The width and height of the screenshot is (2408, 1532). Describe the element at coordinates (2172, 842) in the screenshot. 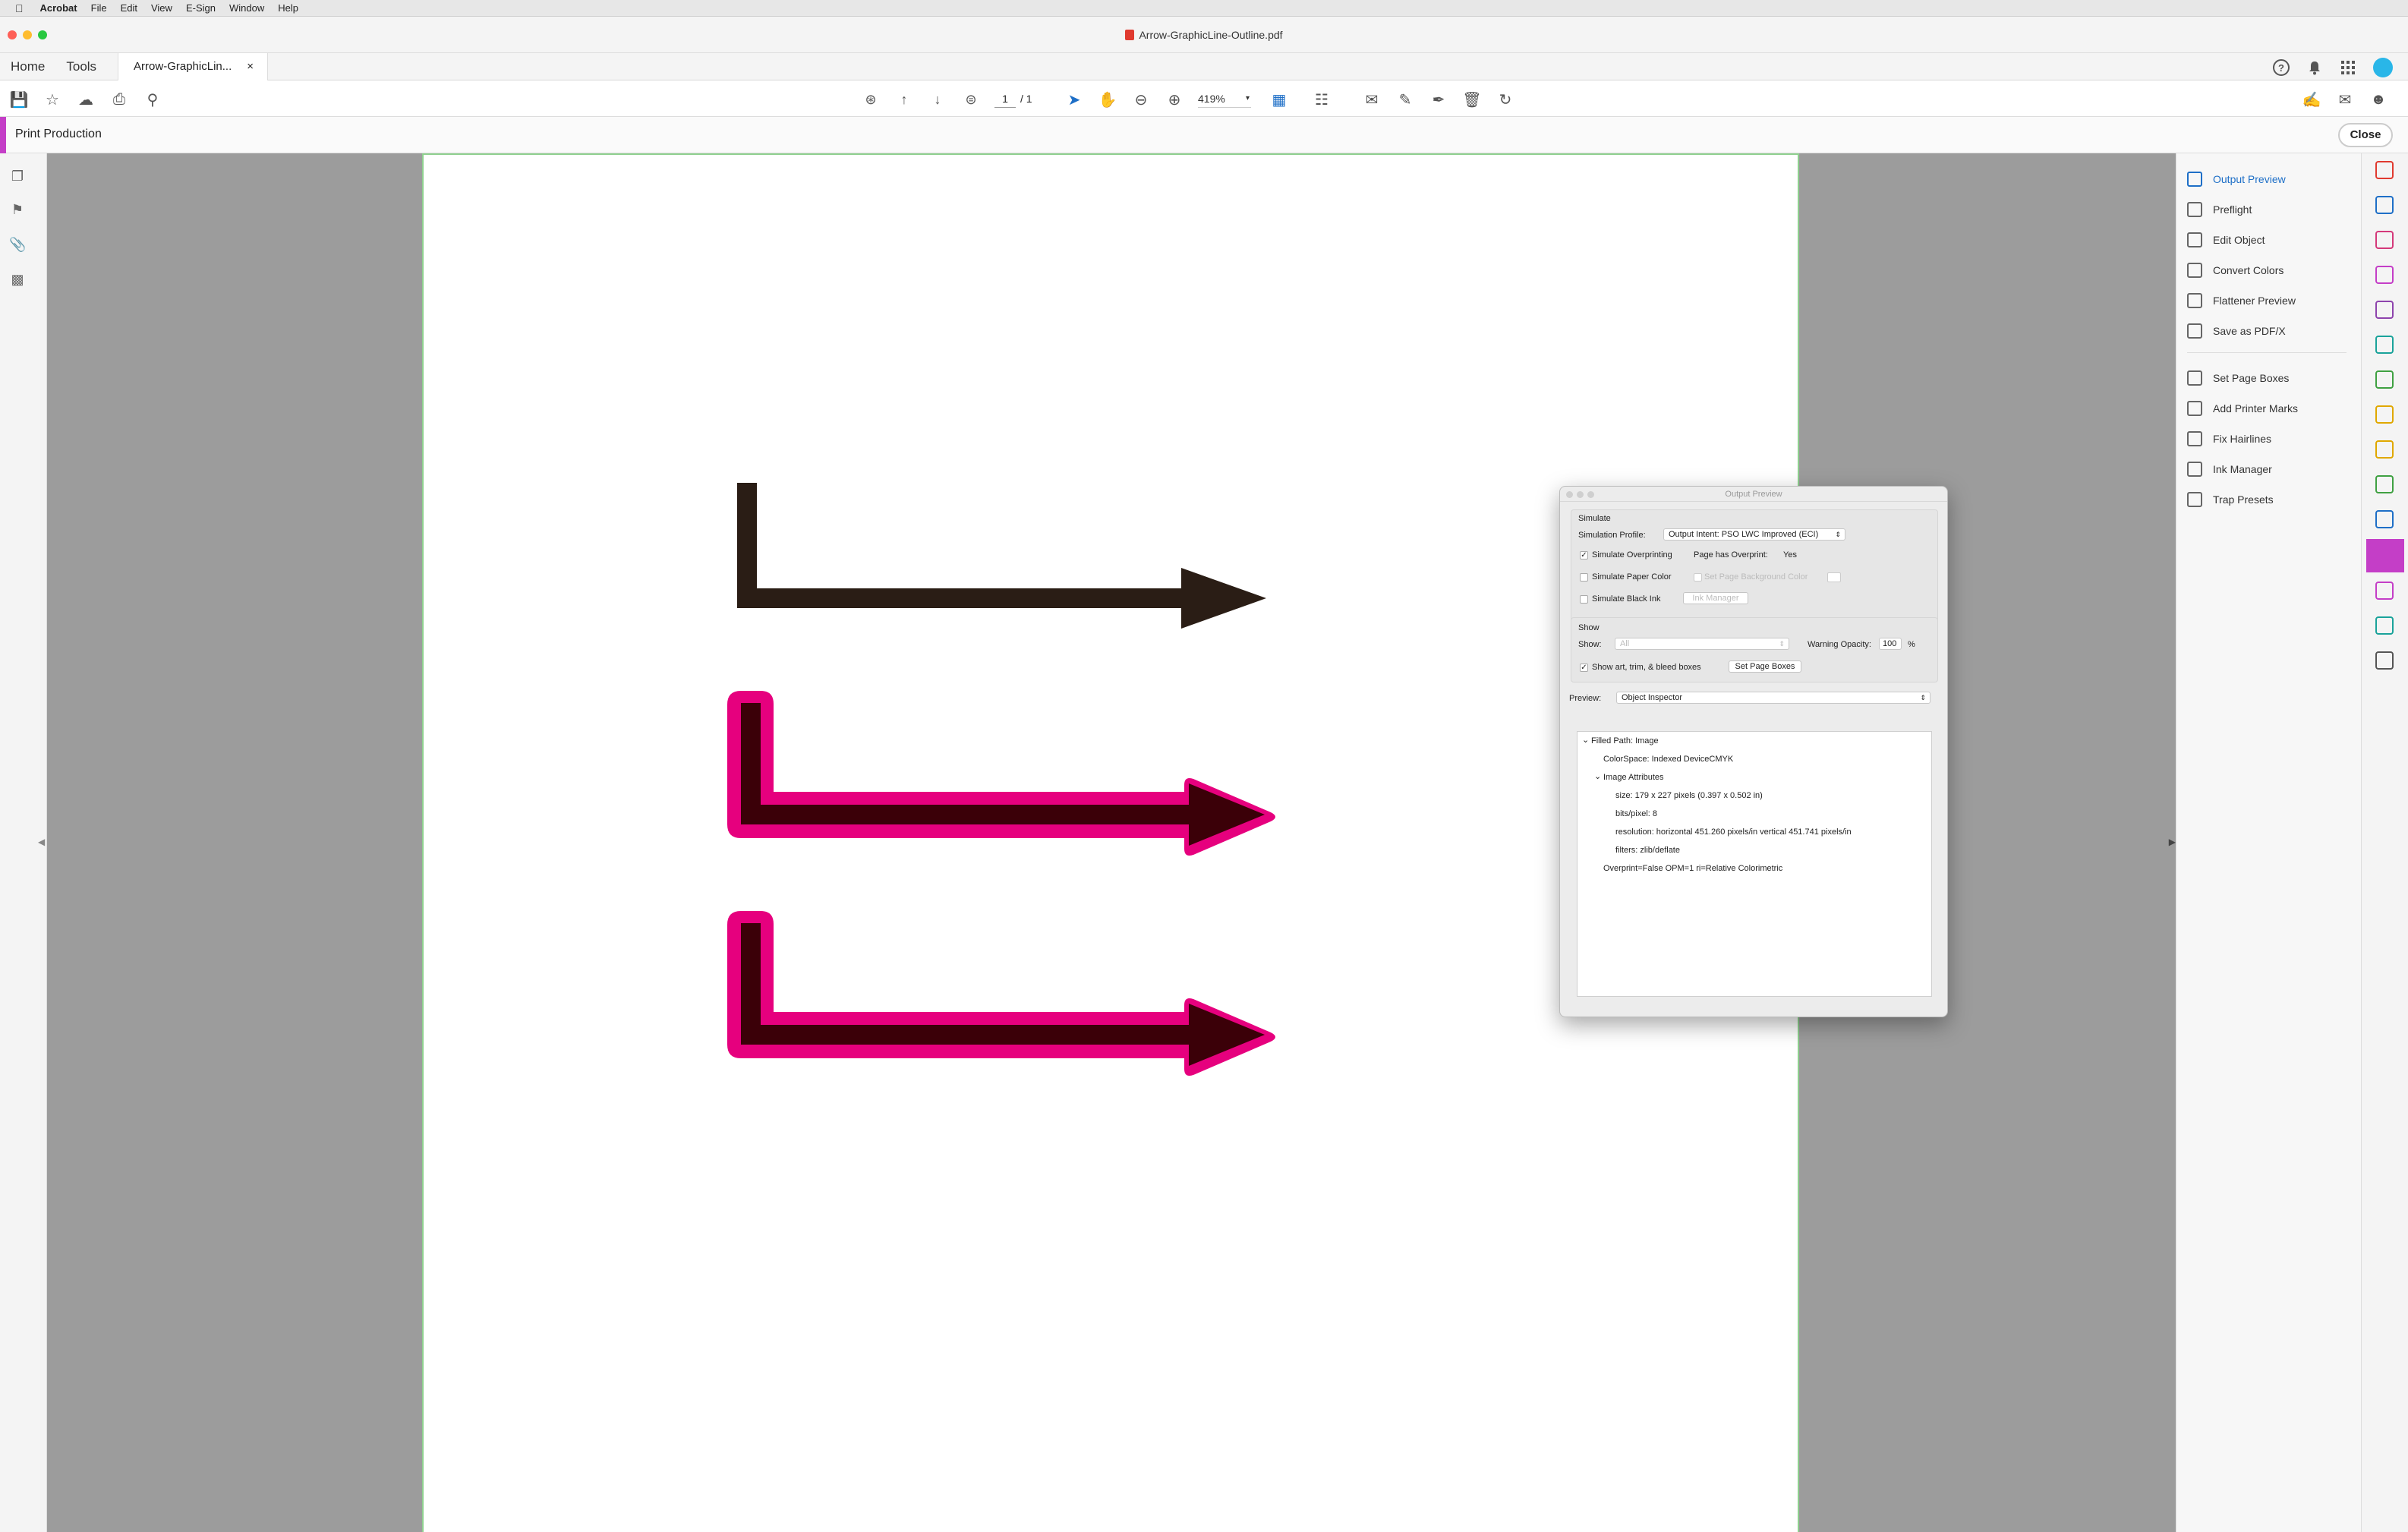

I see `collapse-right-icon: ▶` at that location.